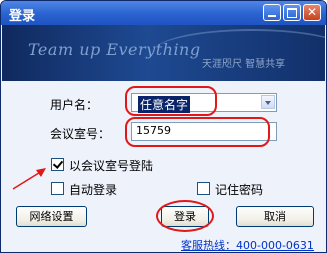  What do you see at coordinates (51, 216) in the screenshot?
I see `network-settings-button: 网络设置` at bounding box center [51, 216].